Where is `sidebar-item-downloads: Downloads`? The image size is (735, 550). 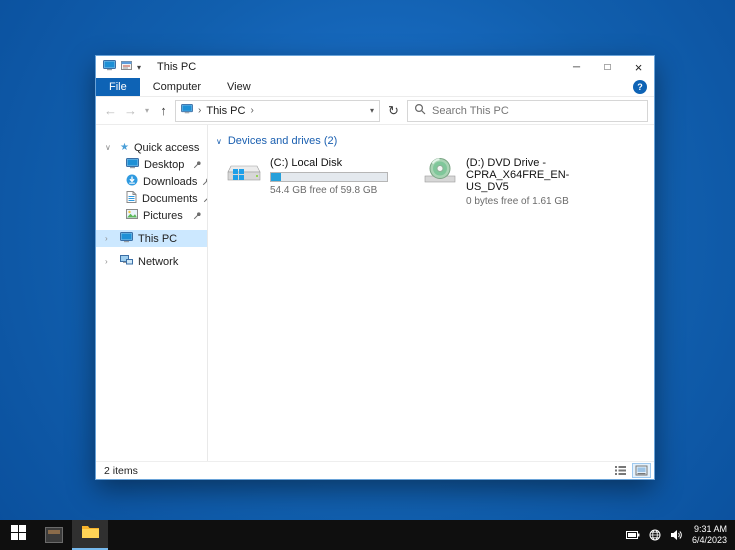 sidebar-item-downloads: Downloads is located at coordinates (151, 181).